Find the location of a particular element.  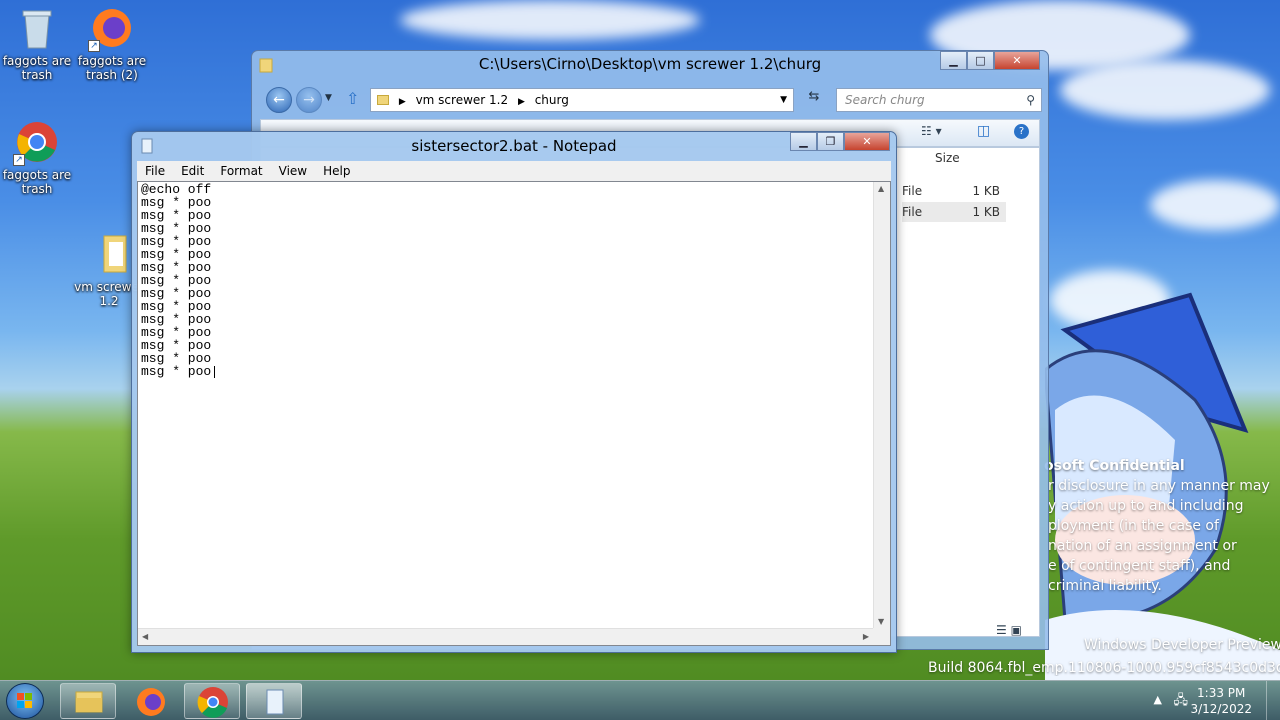

chrome-icon: ↗ is located at coordinates (36, 143).